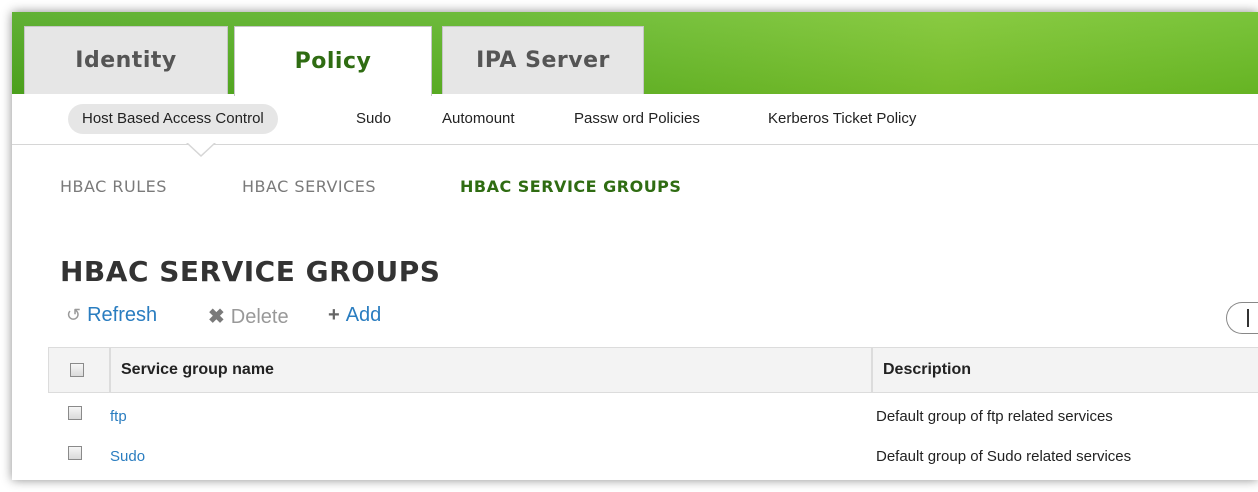 Image resolution: width=1258 pixels, height=492 pixels. I want to click on column-header-description: Description, so click(1065, 370).